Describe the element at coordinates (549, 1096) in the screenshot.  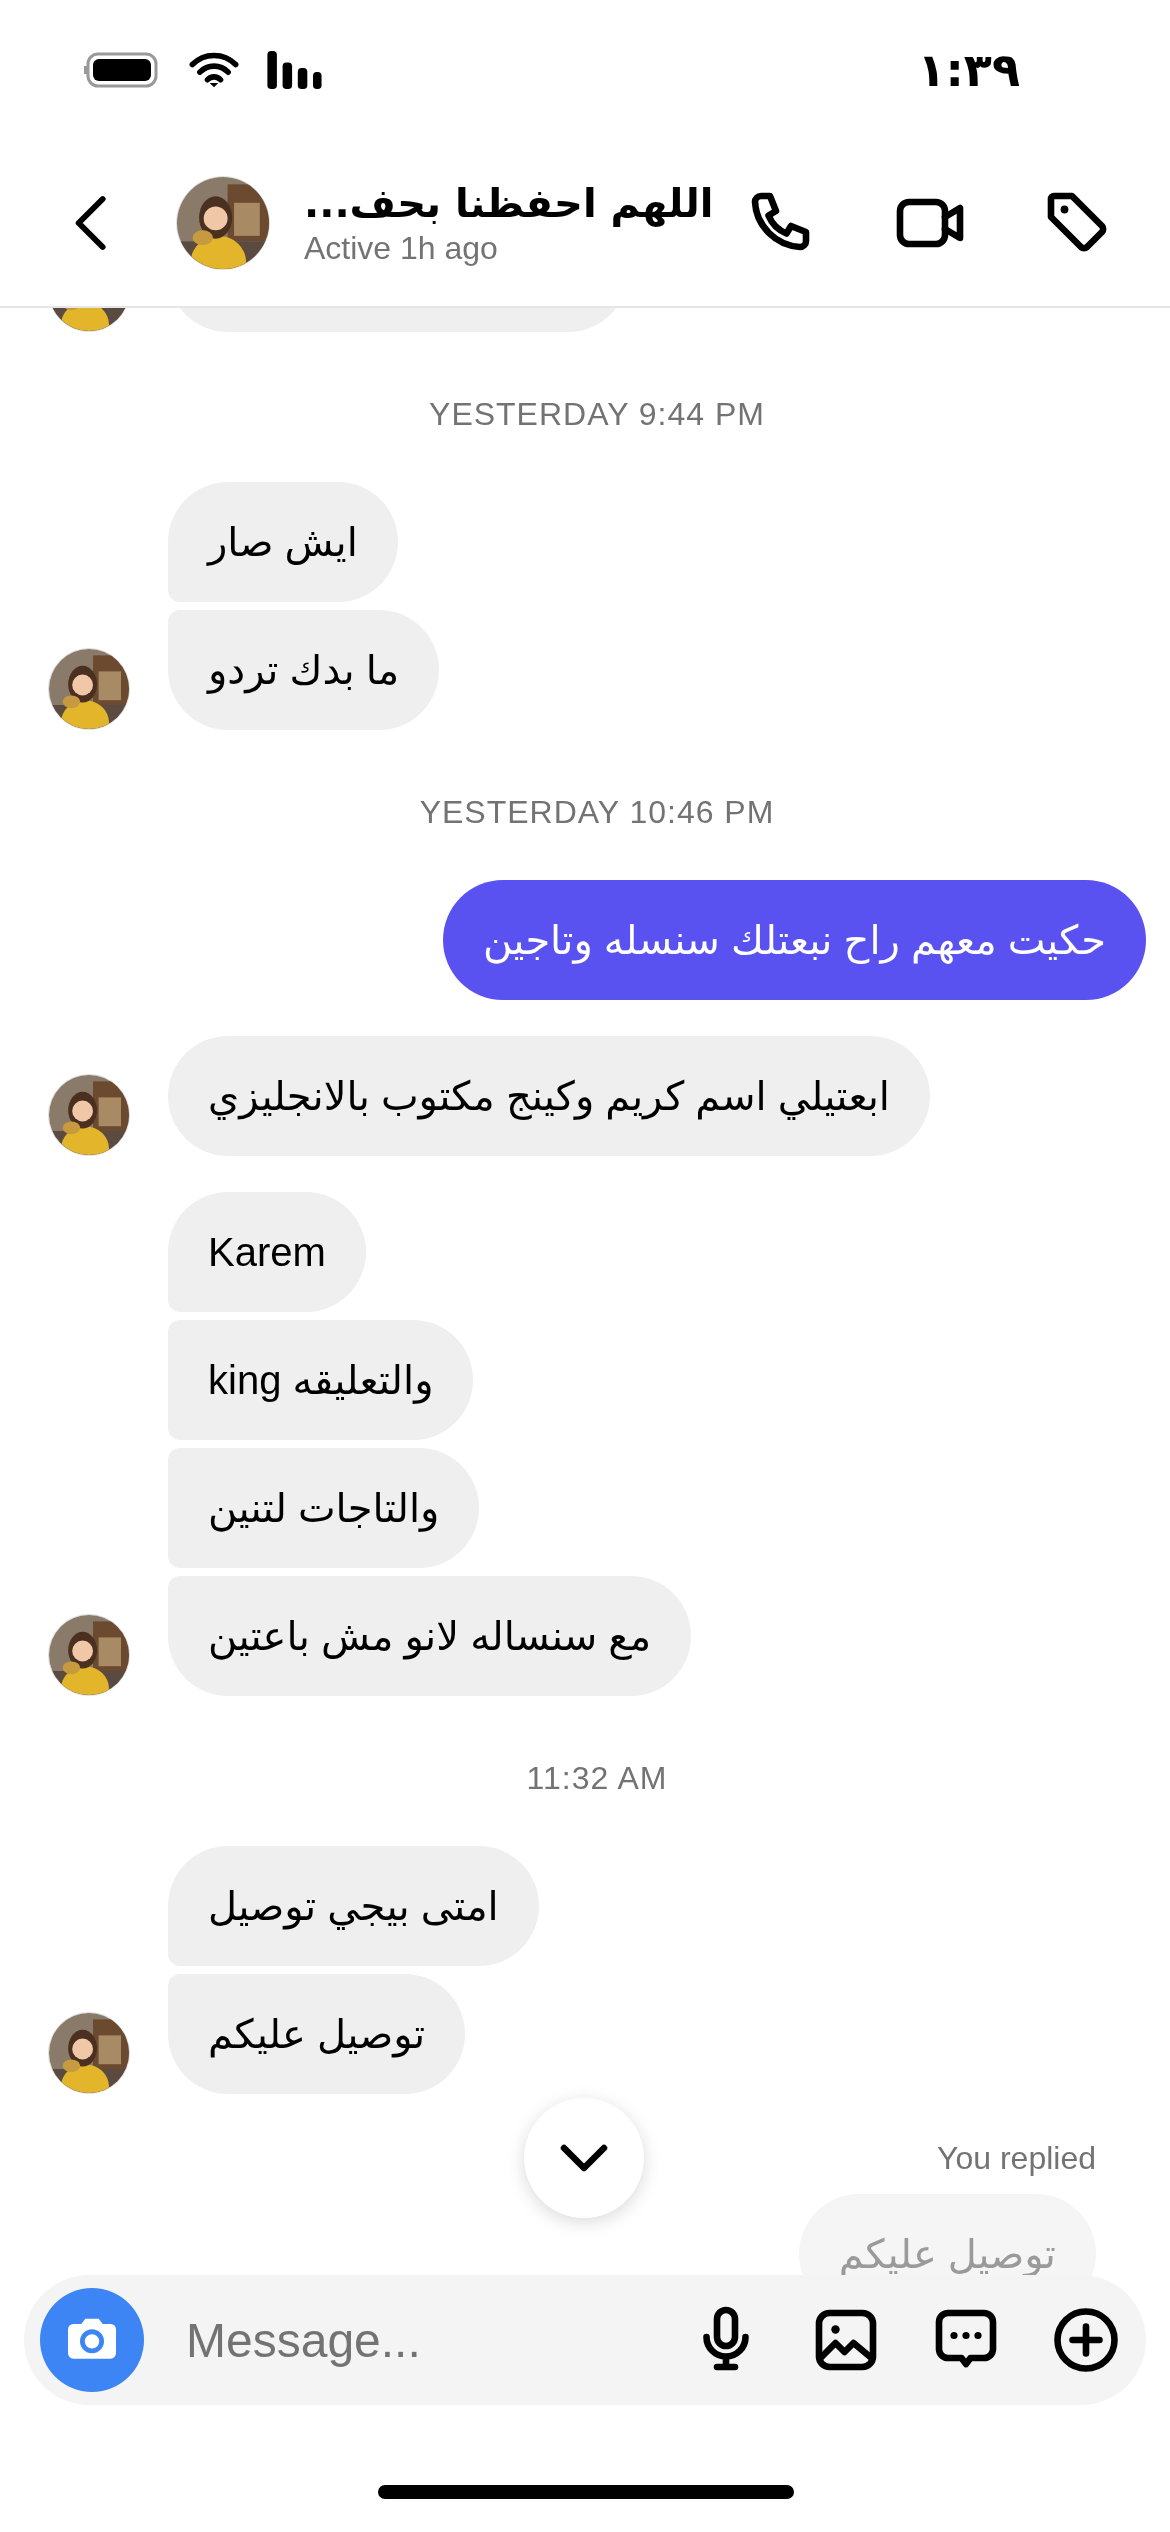
I see `message-bubble: ابعتيلي اسم كريم وكينج مكتوب بالانجليزي` at that location.